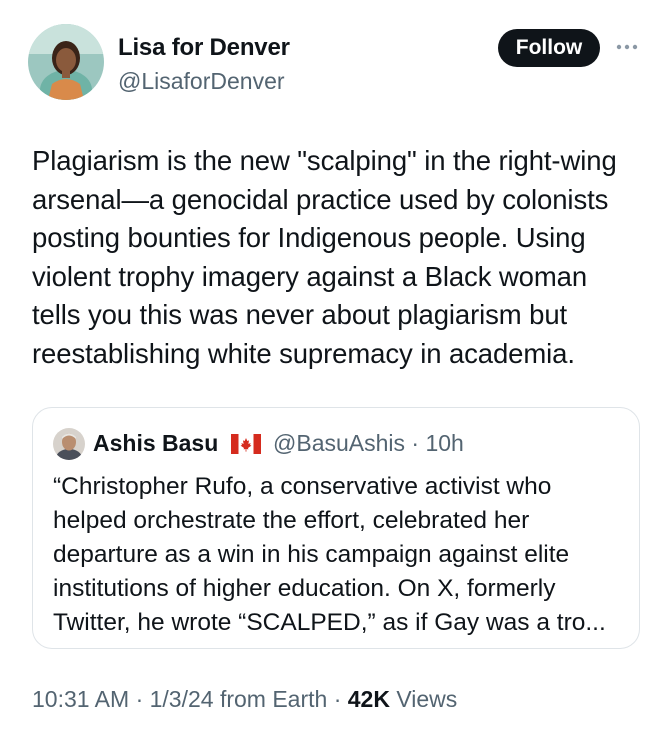  What do you see at coordinates (627, 47) in the screenshot?
I see `ellipsis-icon` at bounding box center [627, 47].